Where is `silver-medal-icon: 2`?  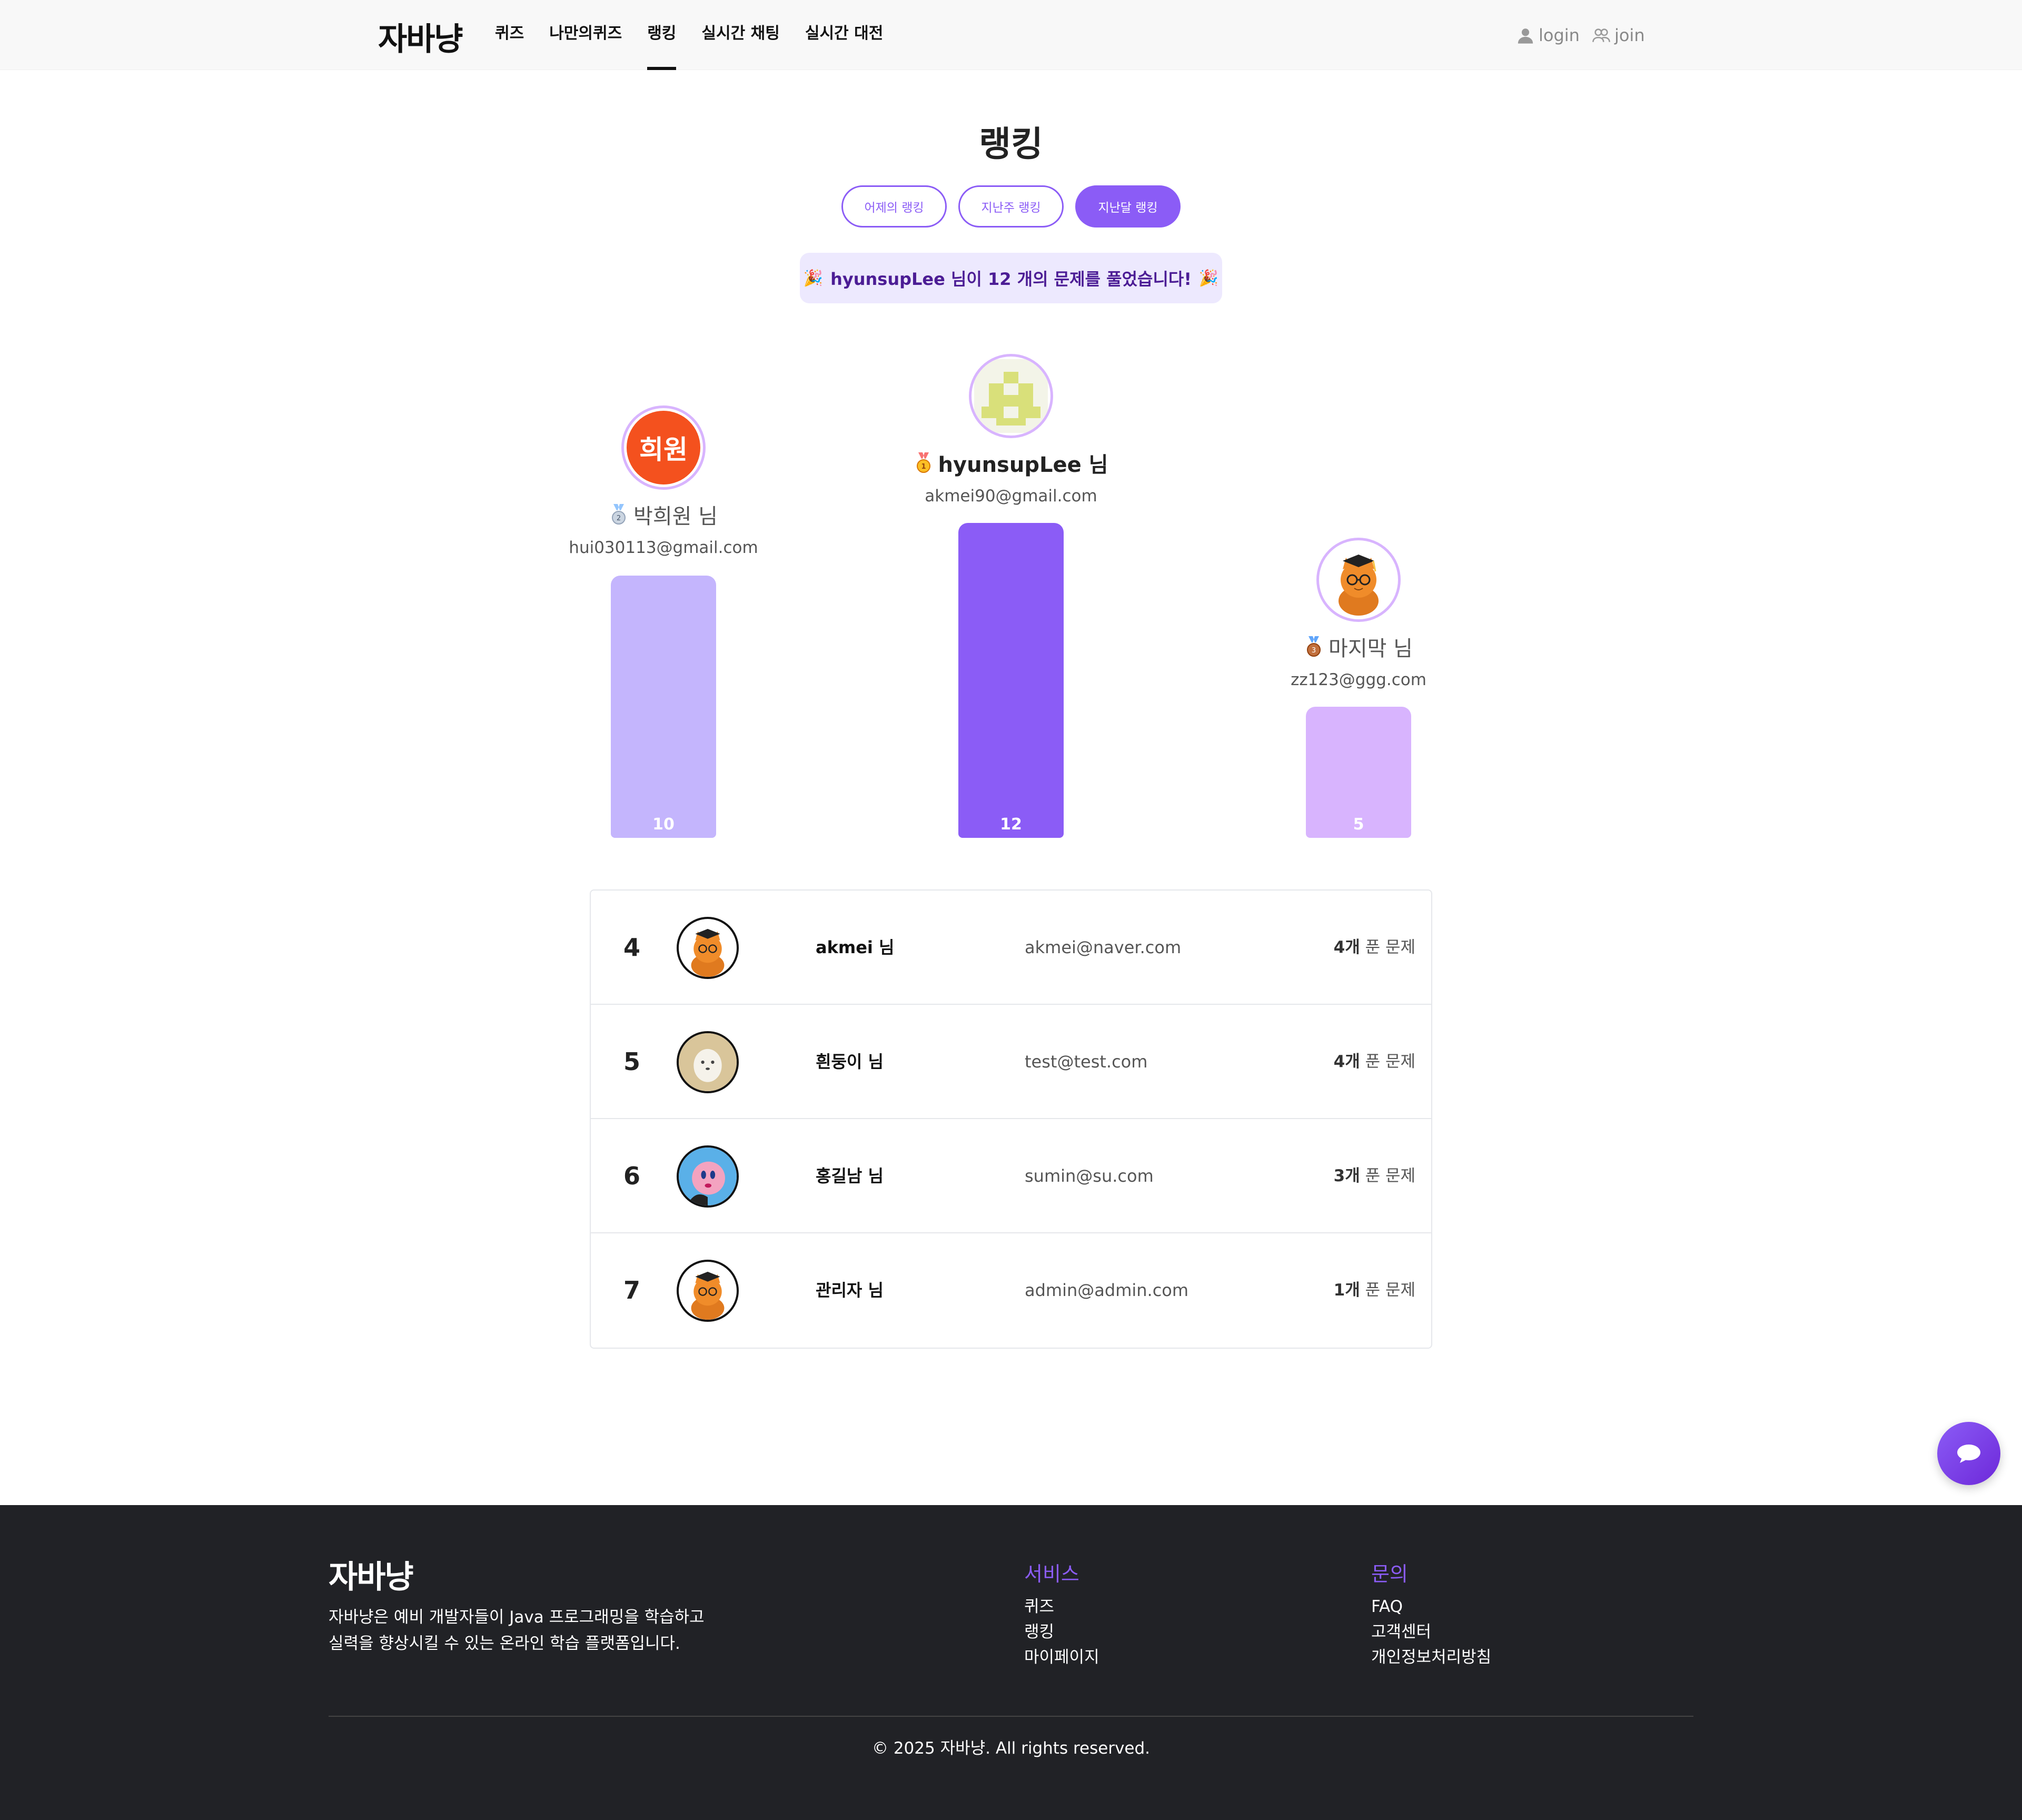
silver-medal-icon: 2 is located at coordinates (619, 514).